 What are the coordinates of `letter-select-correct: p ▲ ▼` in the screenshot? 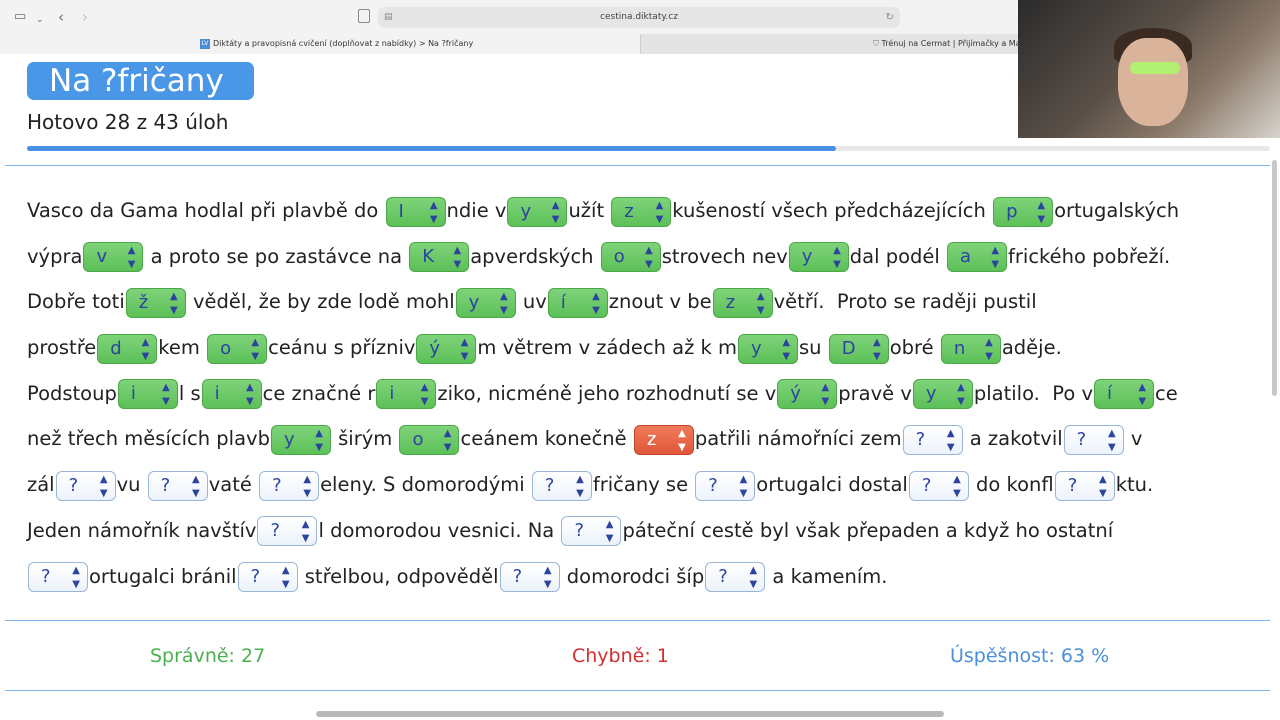 It's located at (1023, 211).